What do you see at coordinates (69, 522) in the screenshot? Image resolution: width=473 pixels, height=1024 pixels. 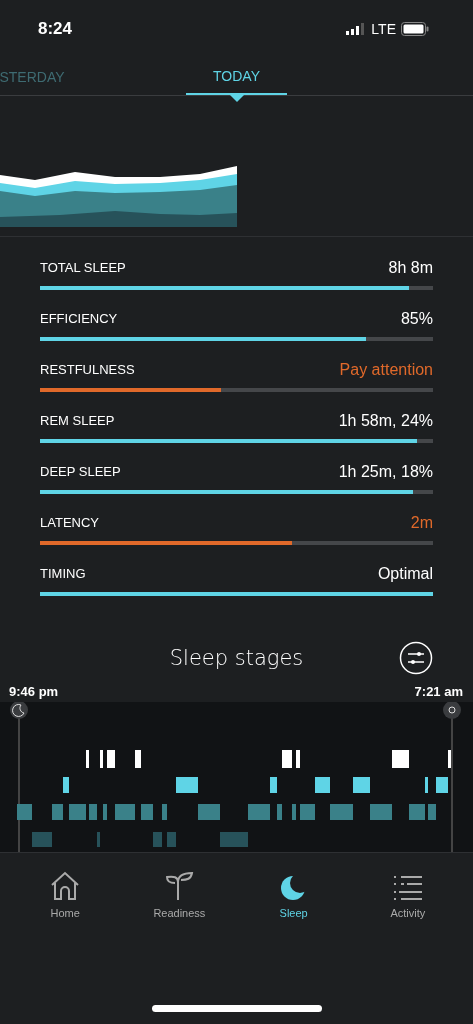 I see `contributor-label: LATENCY` at bounding box center [69, 522].